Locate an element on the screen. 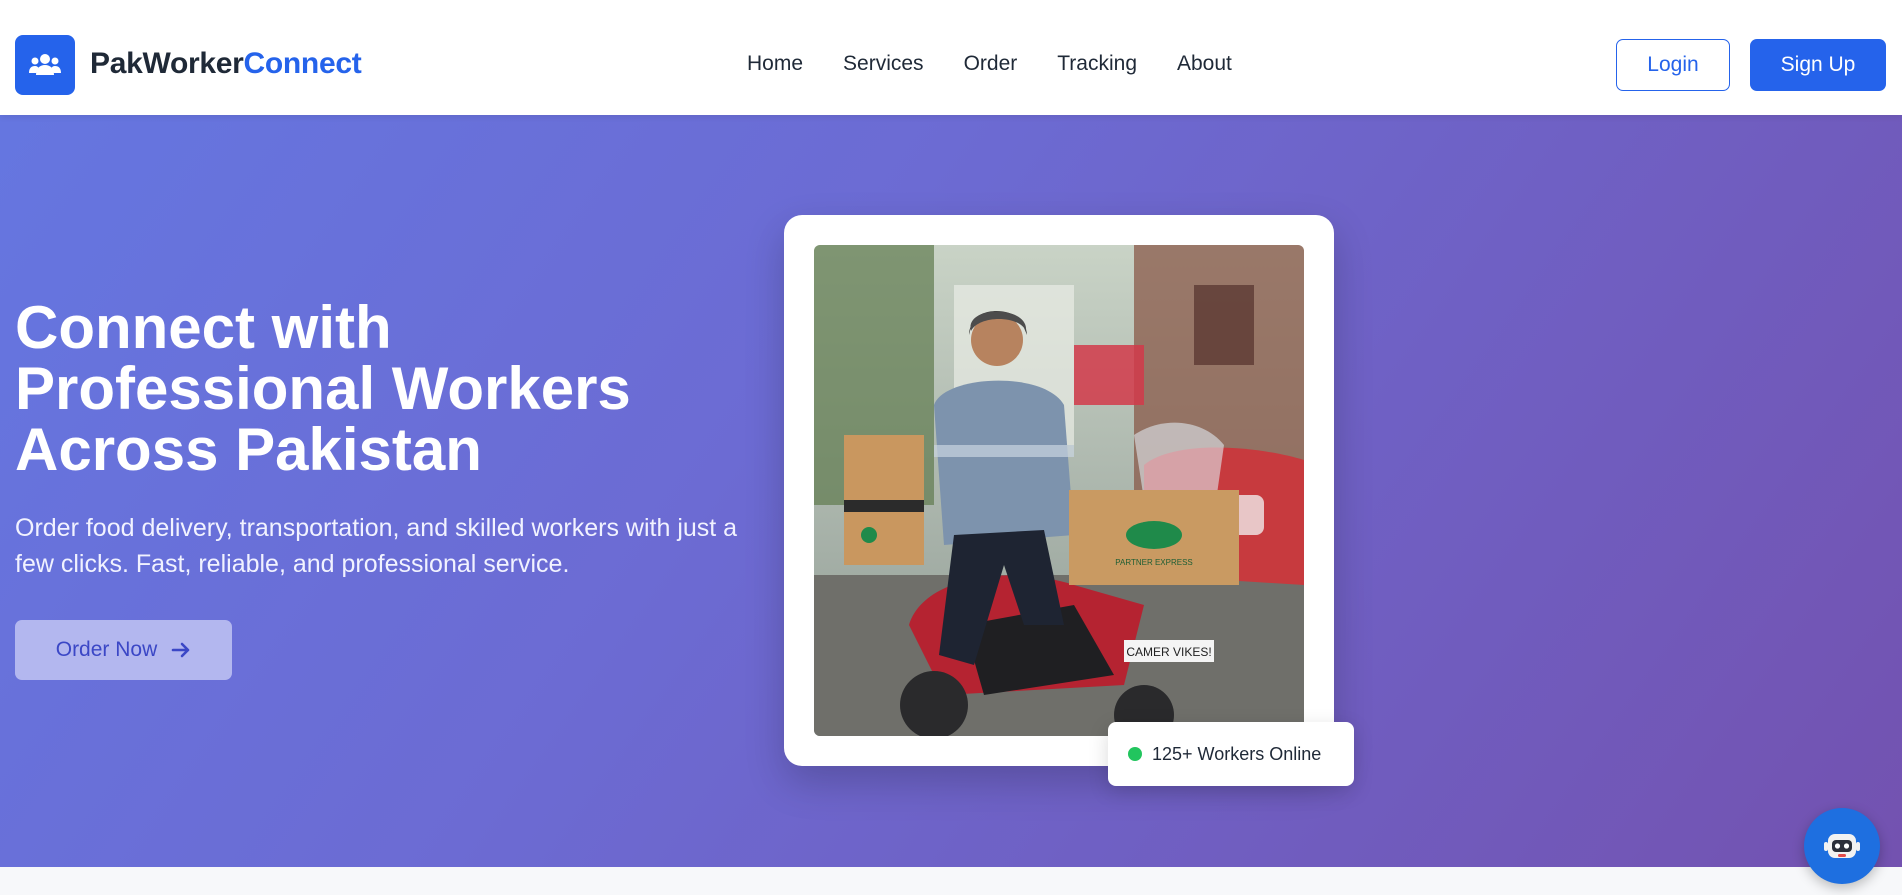 The width and height of the screenshot is (1902, 895). login-button: Login is located at coordinates (1673, 65).